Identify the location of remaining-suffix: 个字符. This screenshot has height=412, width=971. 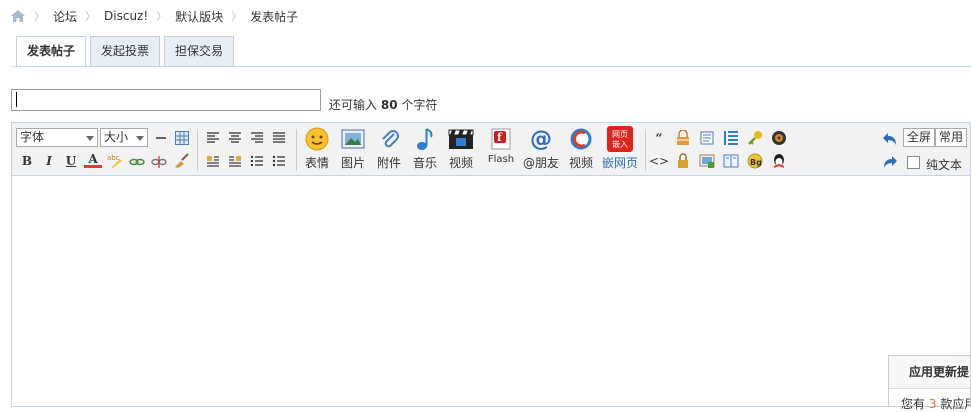
(419, 105).